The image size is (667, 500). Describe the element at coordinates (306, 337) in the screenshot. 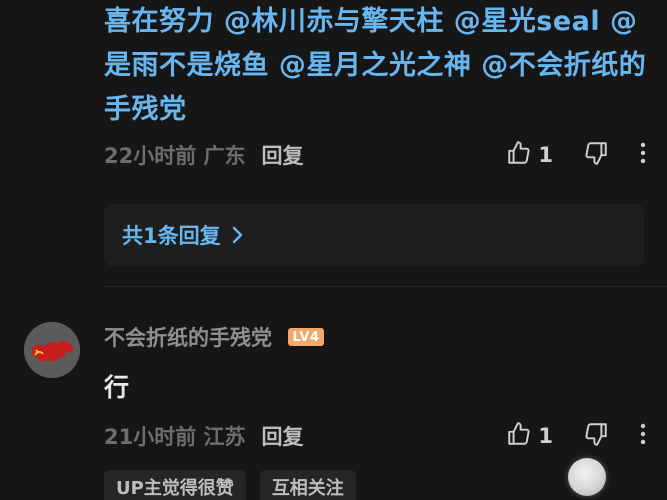

I see `level-badge: LV4` at that location.